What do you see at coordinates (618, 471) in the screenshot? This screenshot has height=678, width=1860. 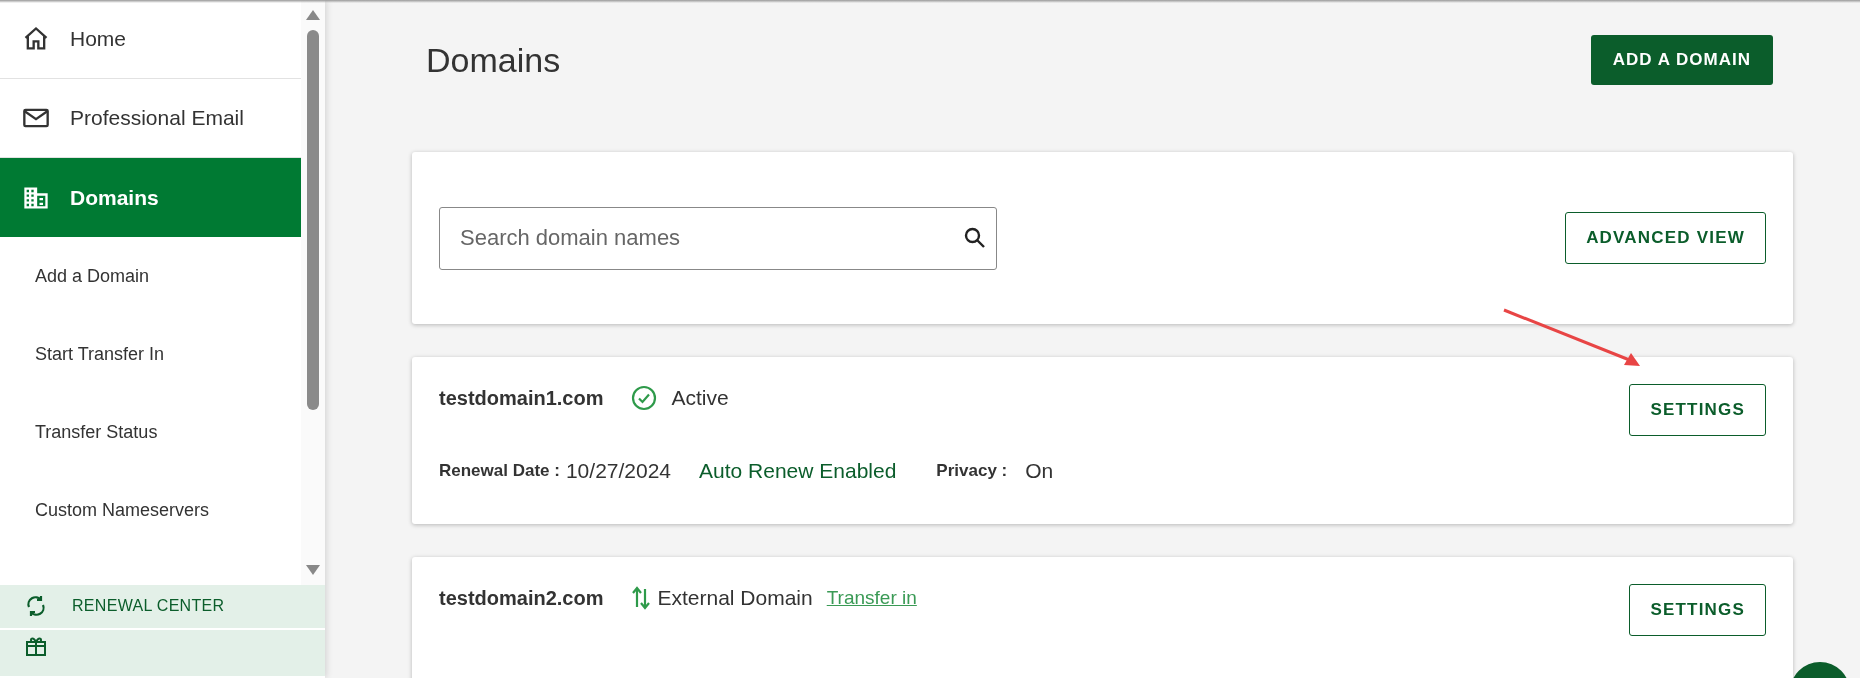 I see `renewal-date: 10/27/2024` at bounding box center [618, 471].